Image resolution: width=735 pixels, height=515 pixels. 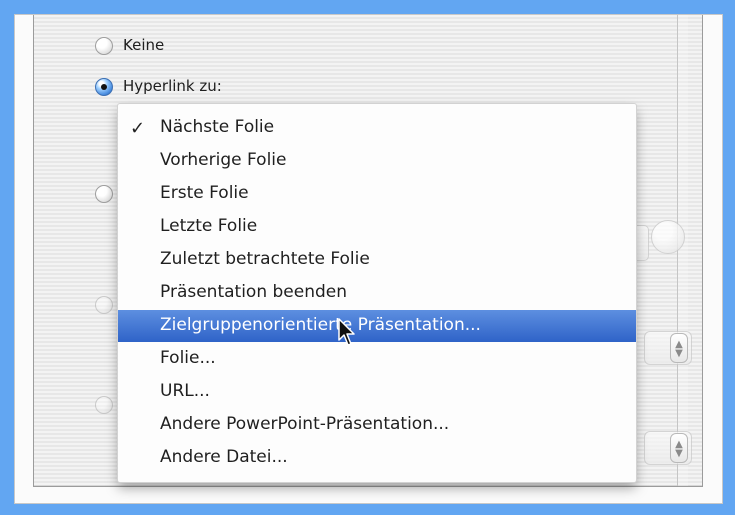 I want to click on none-radio-button, so click(x=104, y=46).